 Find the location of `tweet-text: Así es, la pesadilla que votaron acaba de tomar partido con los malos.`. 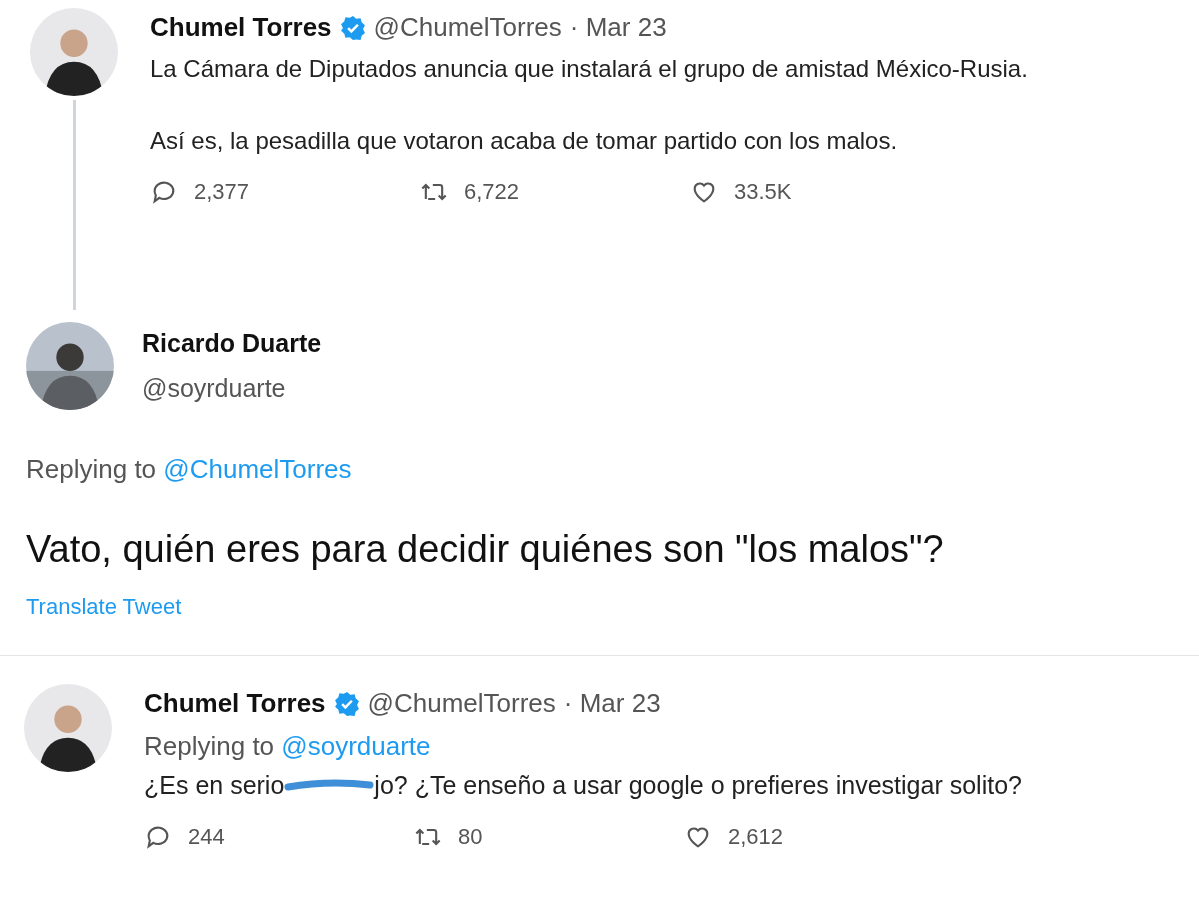

tweet-text: Así es, la pesadilla que votaron acaba de tomar partido con los malos. is located at coordinates (524, 141).